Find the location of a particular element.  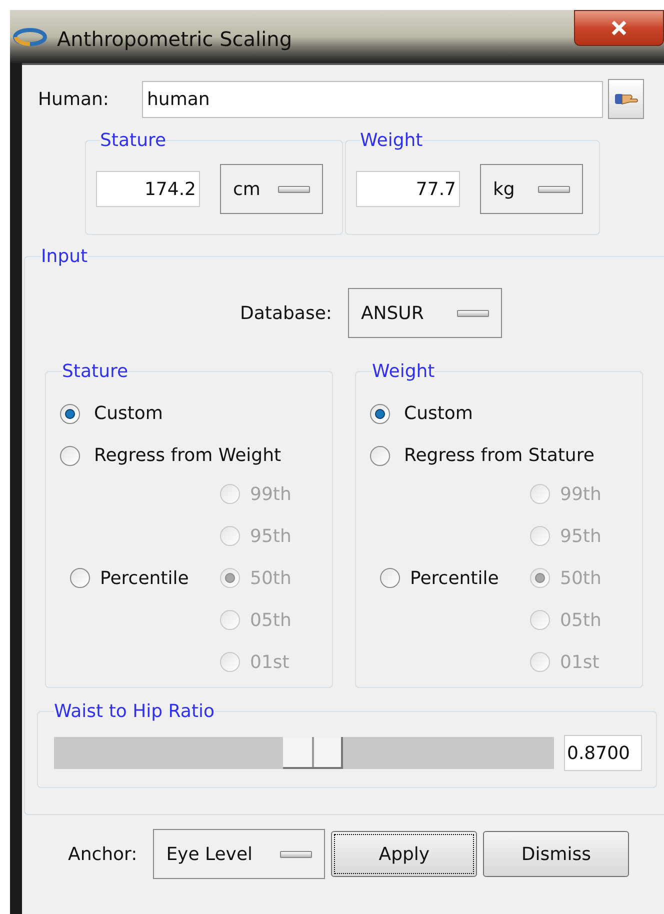

anchor-dropdown: Eye Level is located at coordinates (239, 854).